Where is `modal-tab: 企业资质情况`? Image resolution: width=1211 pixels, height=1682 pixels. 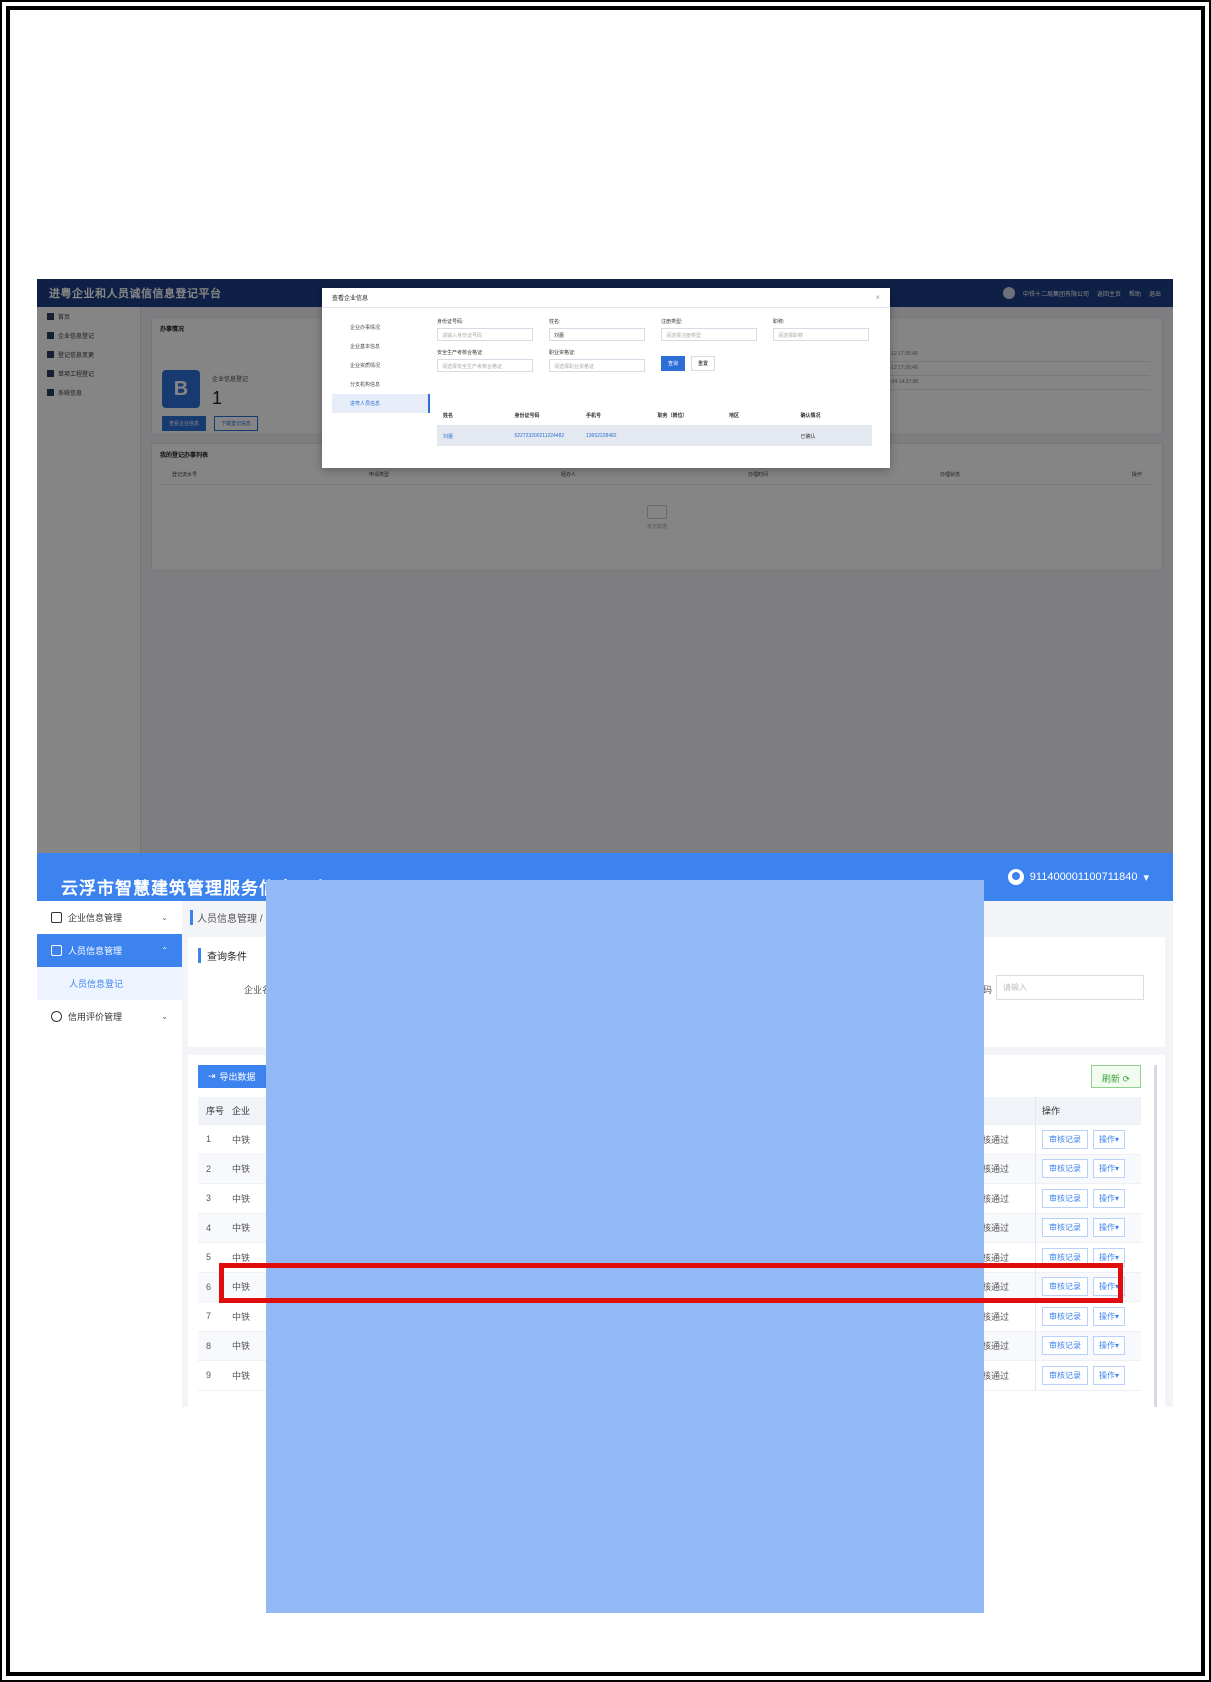 modal-tab: 企业资质情况 is located at coordinates (381, 365).